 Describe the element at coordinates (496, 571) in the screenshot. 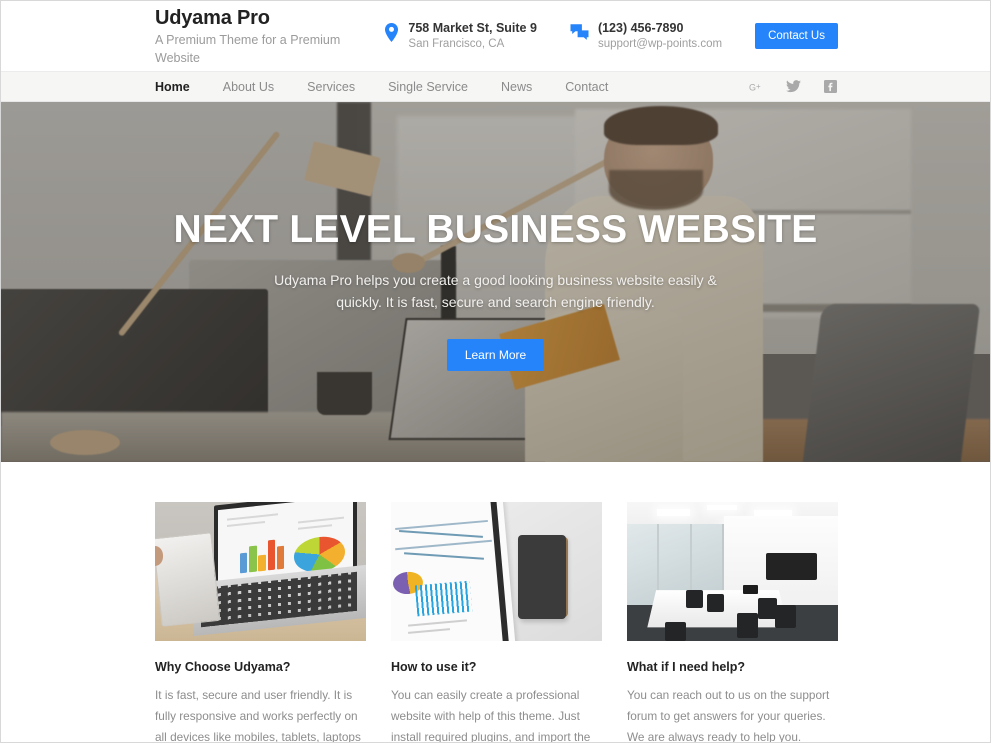

I see `feature-card-image-report-phone` at that location.